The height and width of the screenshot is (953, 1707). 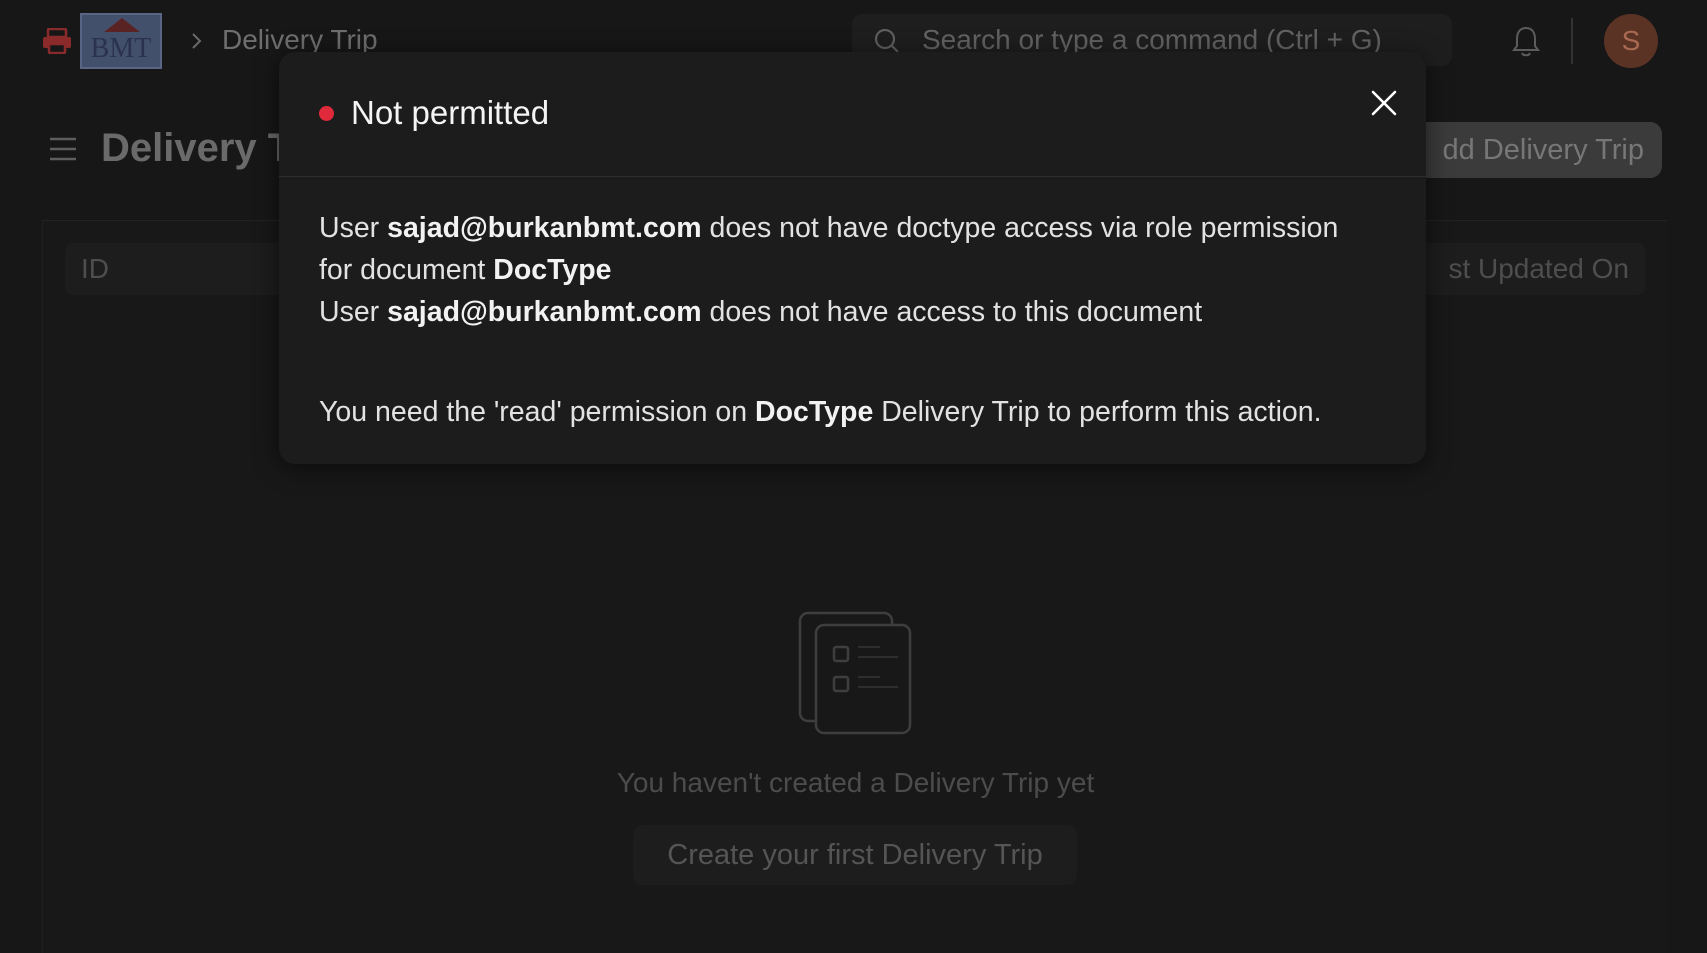 What do you see at coordinates (406, 270) in the screenshot?
I see `message-text: for document` at bounding box center [406, 270].